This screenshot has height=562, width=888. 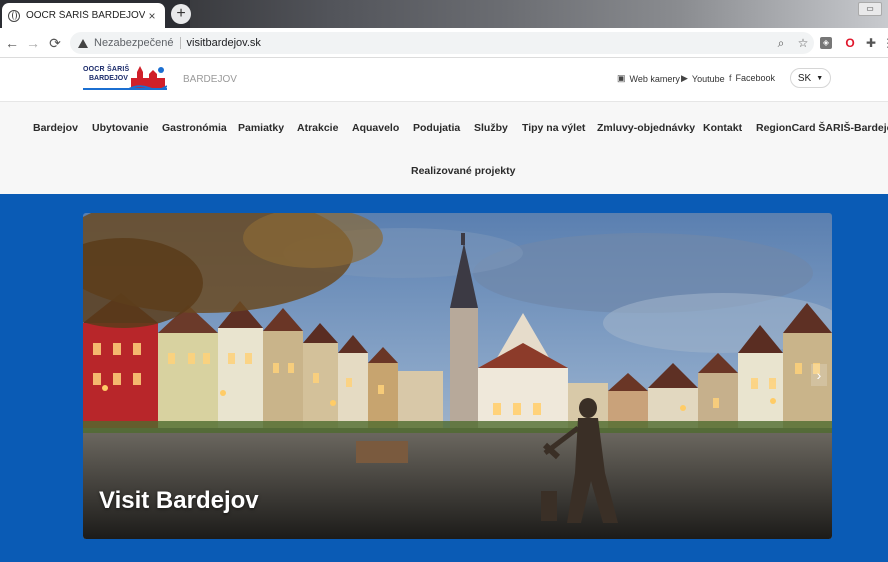 What do you see at coordinates (553, 128) in the screenshot?
I see `nav-item-tipy-na-vylet: Tipy na výlet` at bounding box center [553, 128].